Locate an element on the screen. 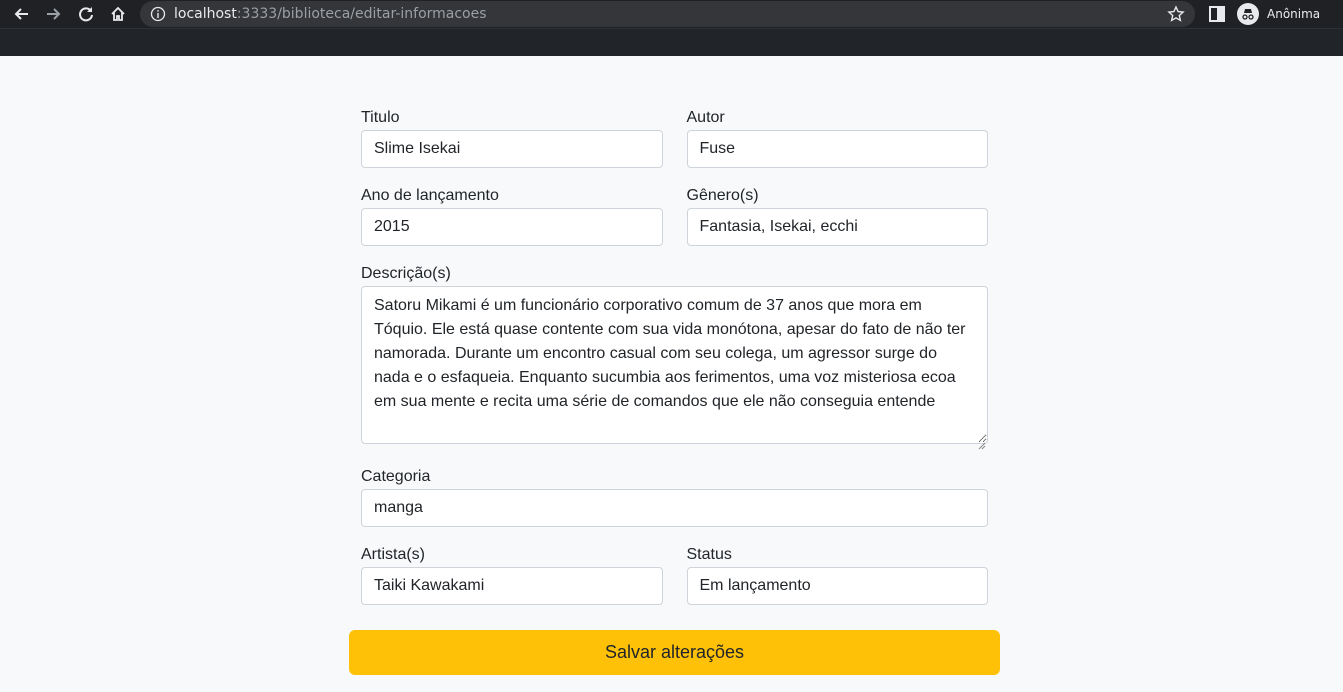 Image resolution: width=1343 pixels, height=692 pixels. save-button: Salvar alterações is located at coordinates (674, 652).